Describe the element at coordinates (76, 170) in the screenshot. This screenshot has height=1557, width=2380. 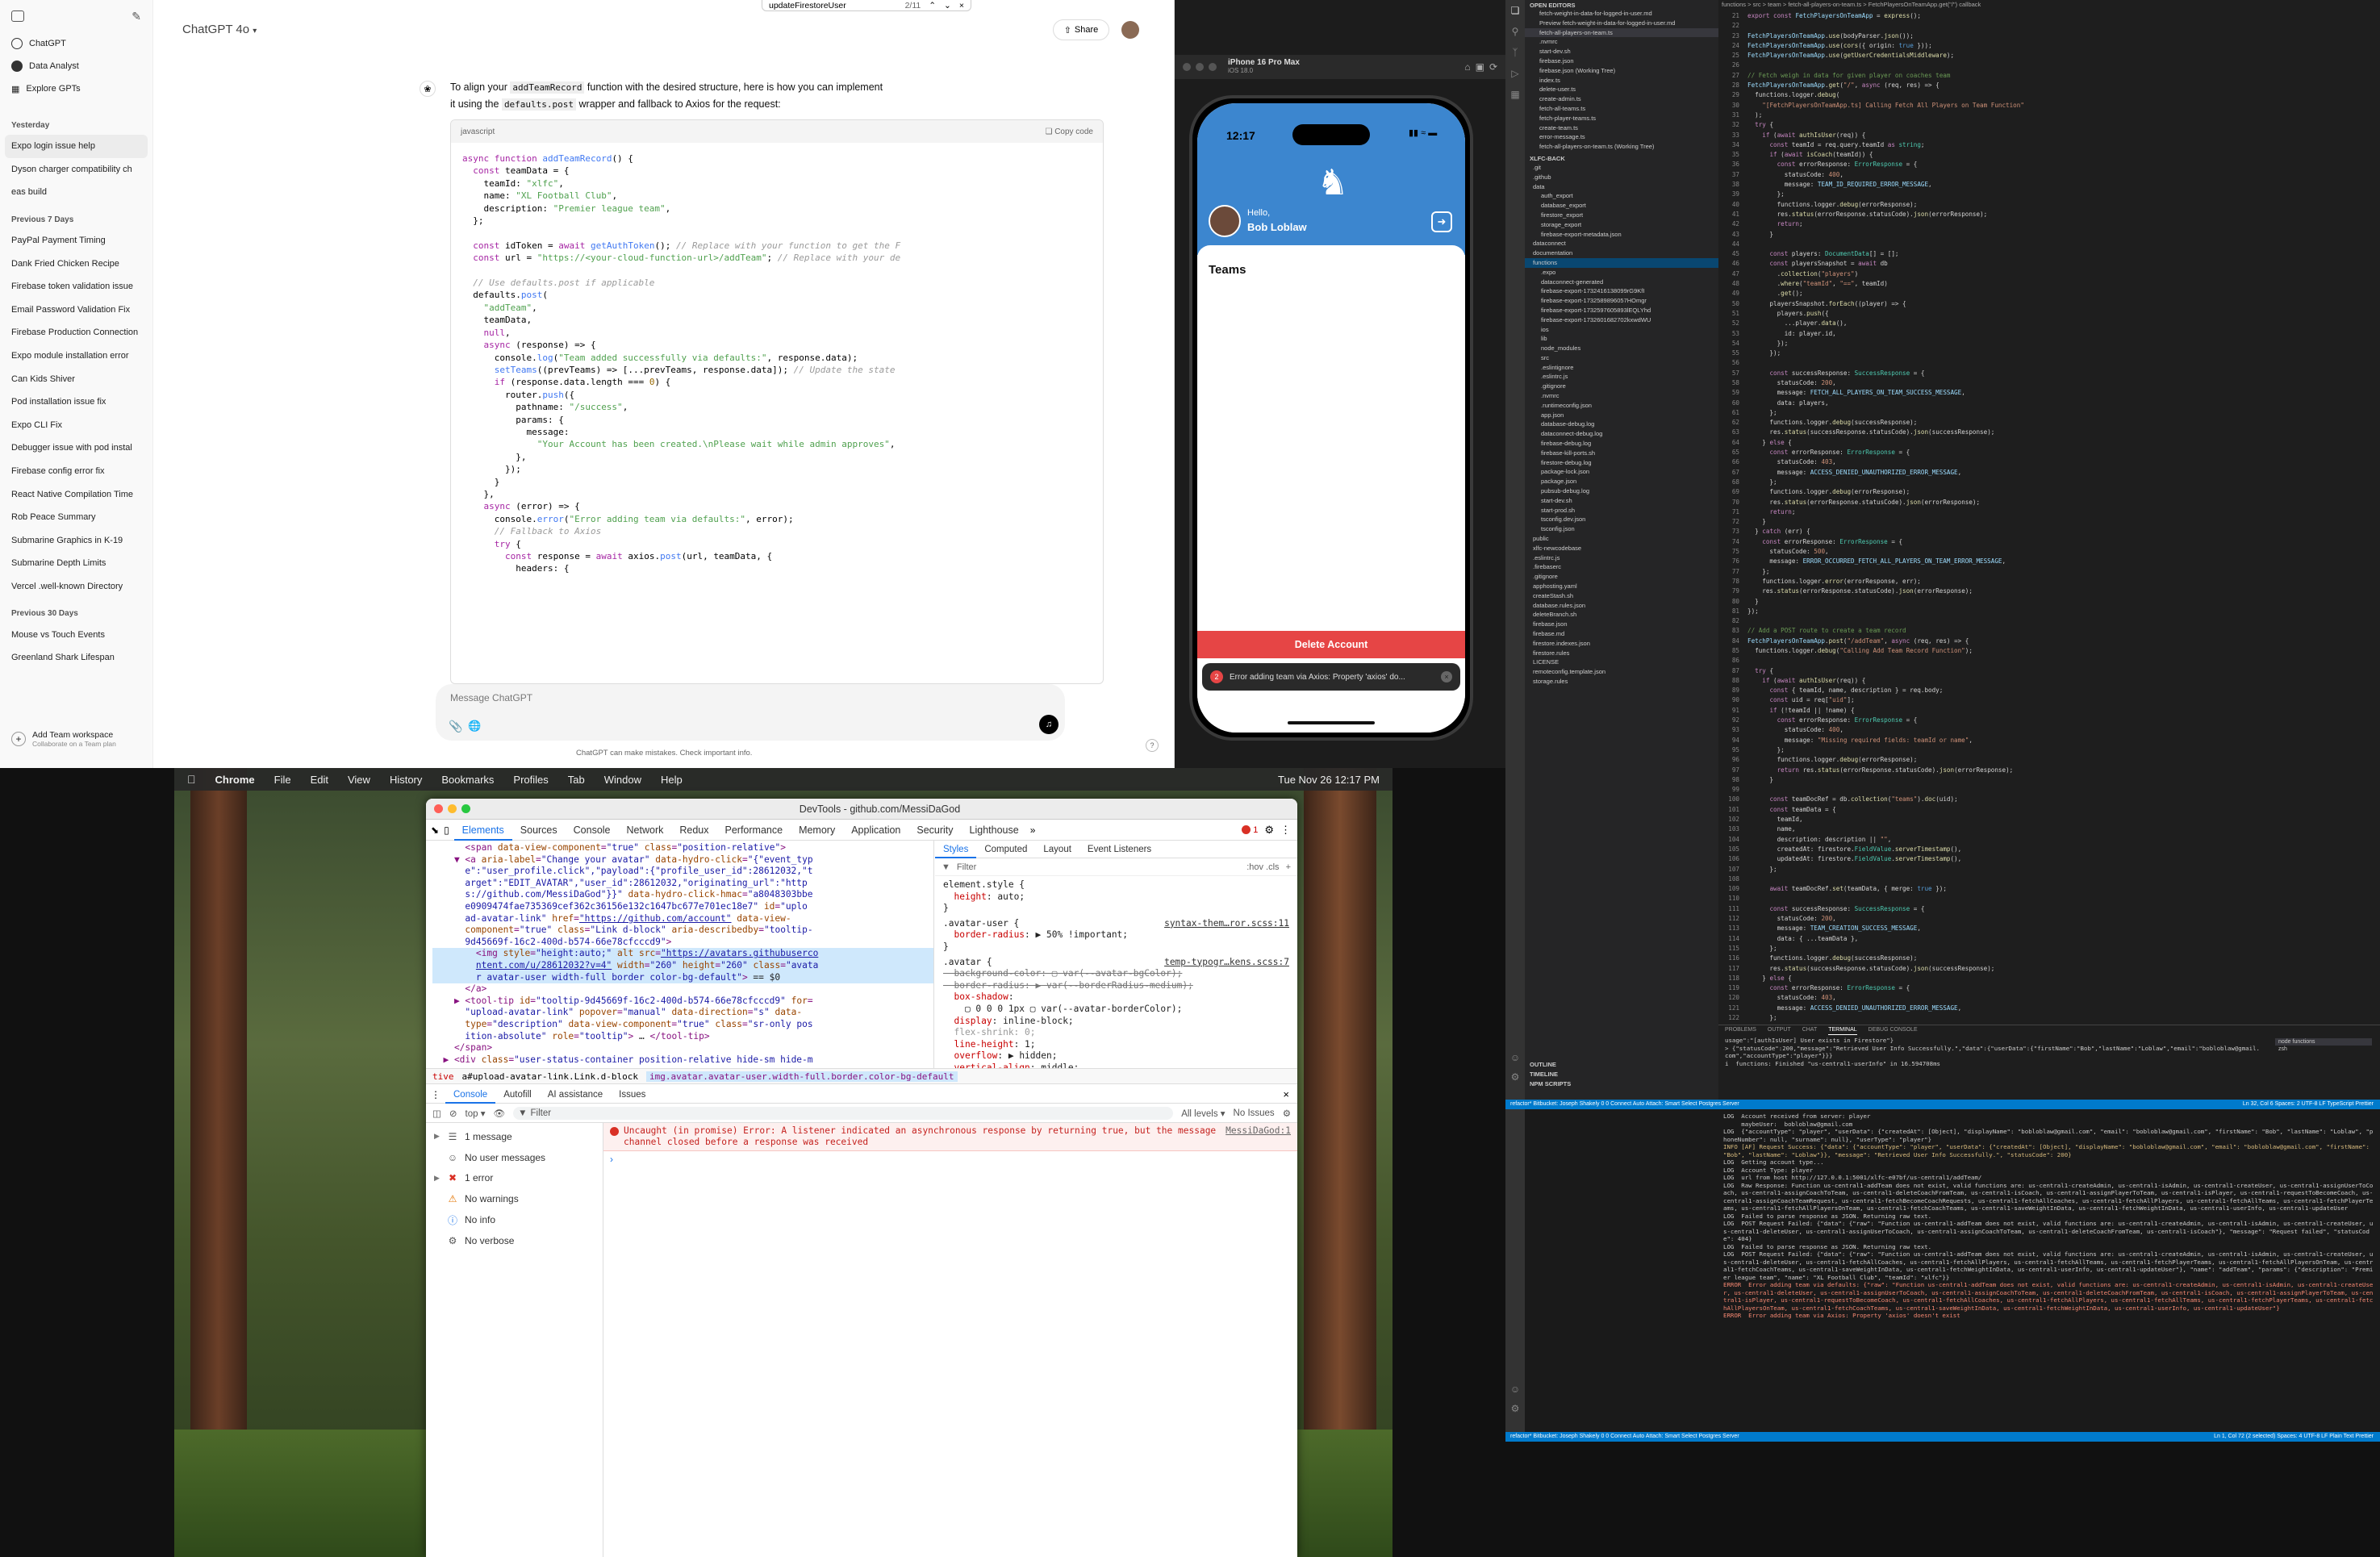
I see `history-item: Dyson charger compatibility ch` at that location.